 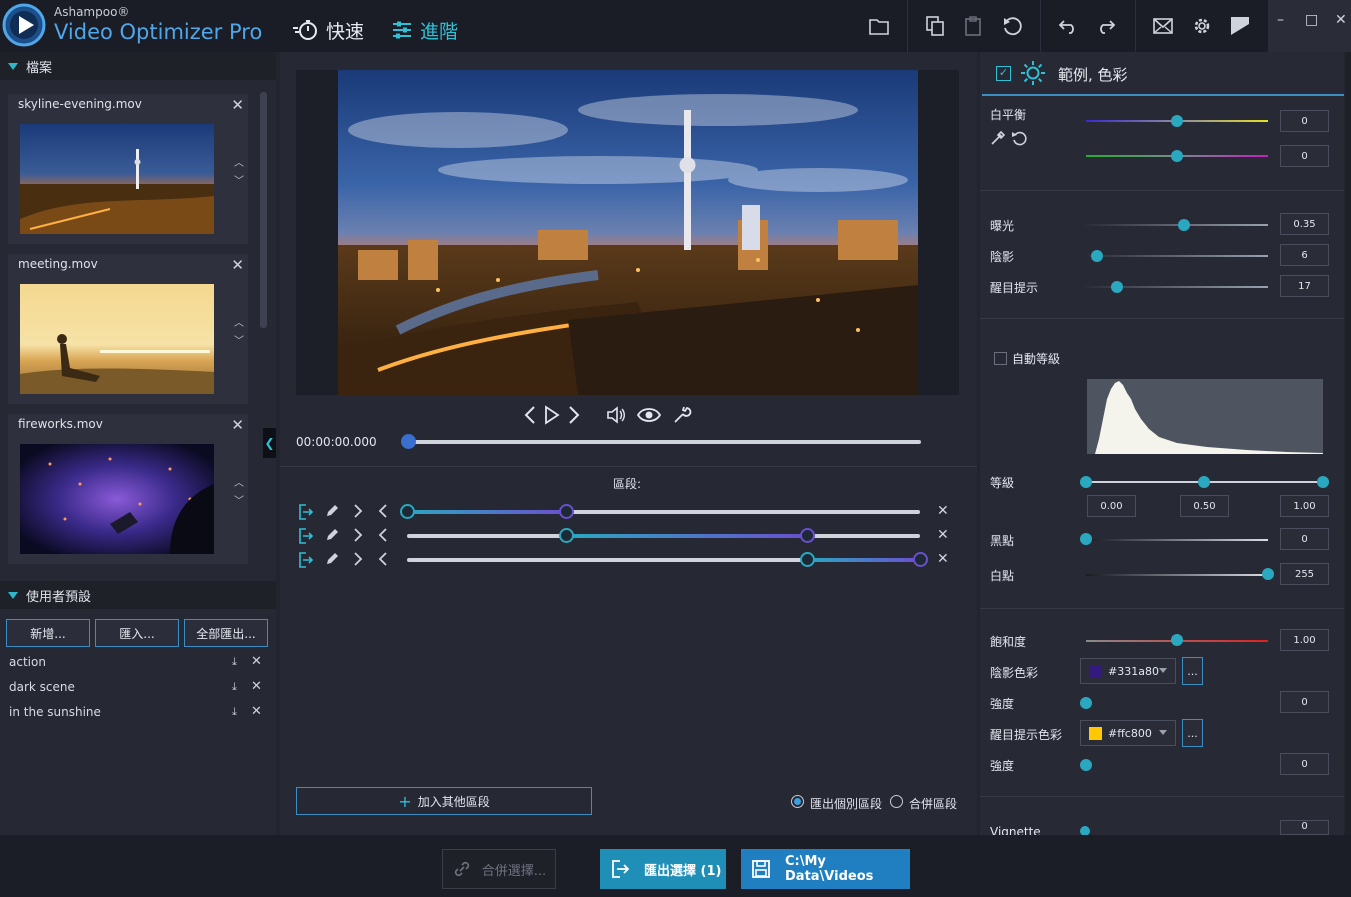 I want to click on mode-advanced-button: 進階, so click(x=425, y=30).